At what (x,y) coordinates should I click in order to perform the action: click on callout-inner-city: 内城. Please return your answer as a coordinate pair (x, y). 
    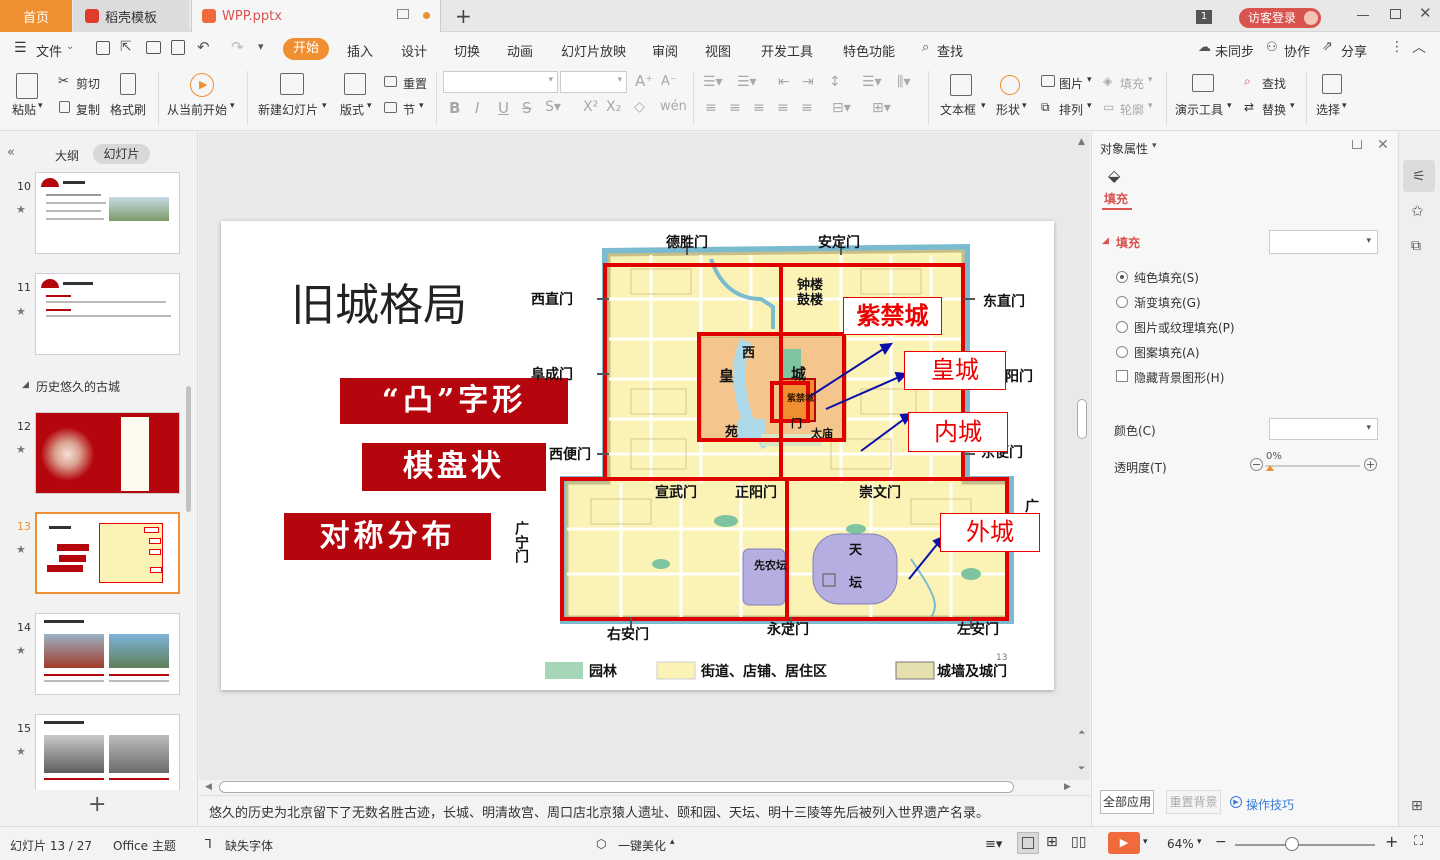
    Looking at the image, I should click on (958, 432).